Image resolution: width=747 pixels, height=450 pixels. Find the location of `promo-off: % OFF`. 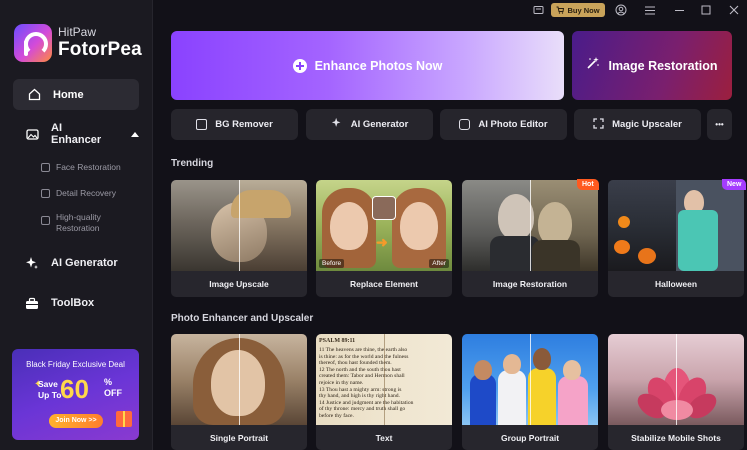

promo-off: % OFF is located at coordinates (113, 387).